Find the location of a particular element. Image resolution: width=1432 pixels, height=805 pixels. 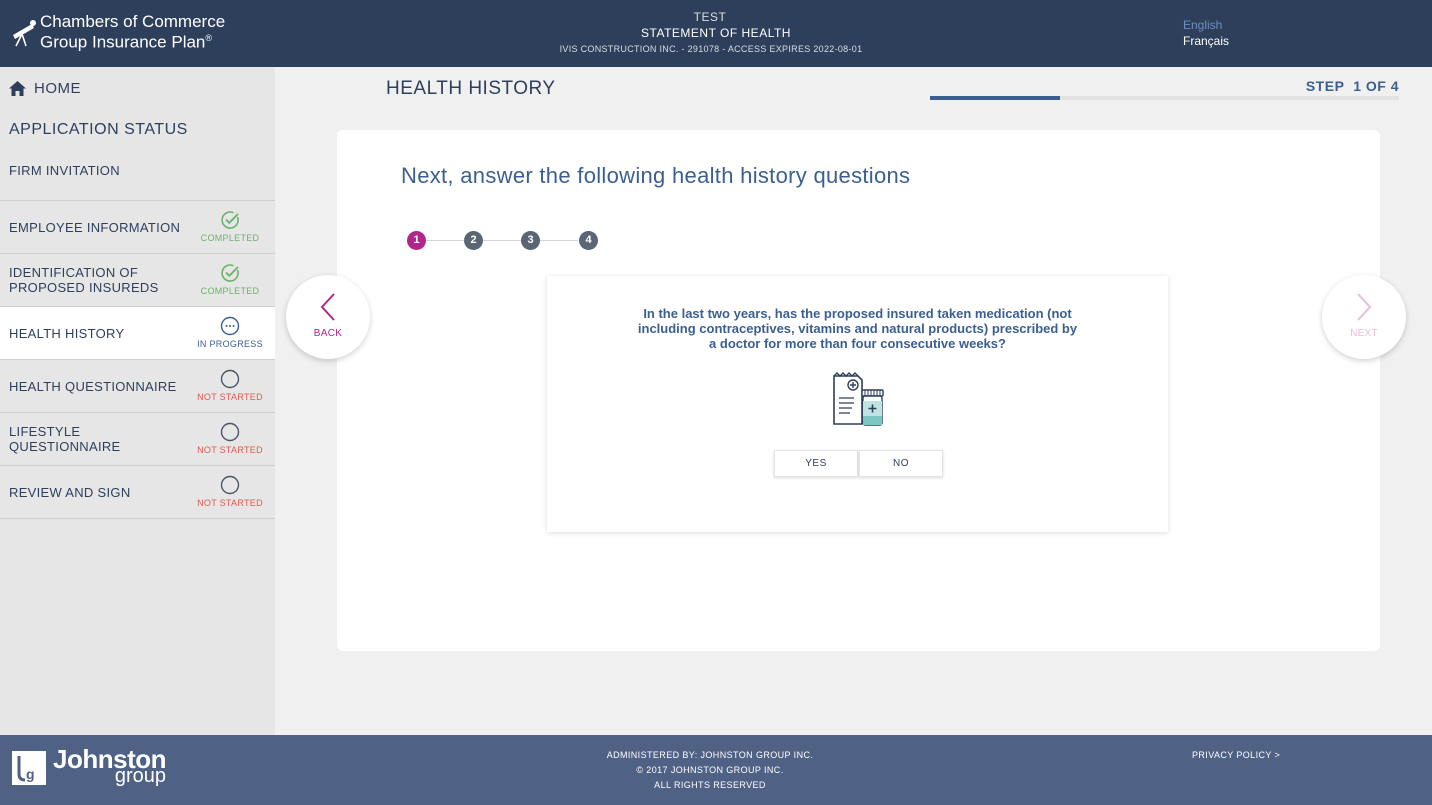

sidebar-item-employee-information: EMPLOYEE INFORMATION COMPLETED is located at coordinates (137, 227).